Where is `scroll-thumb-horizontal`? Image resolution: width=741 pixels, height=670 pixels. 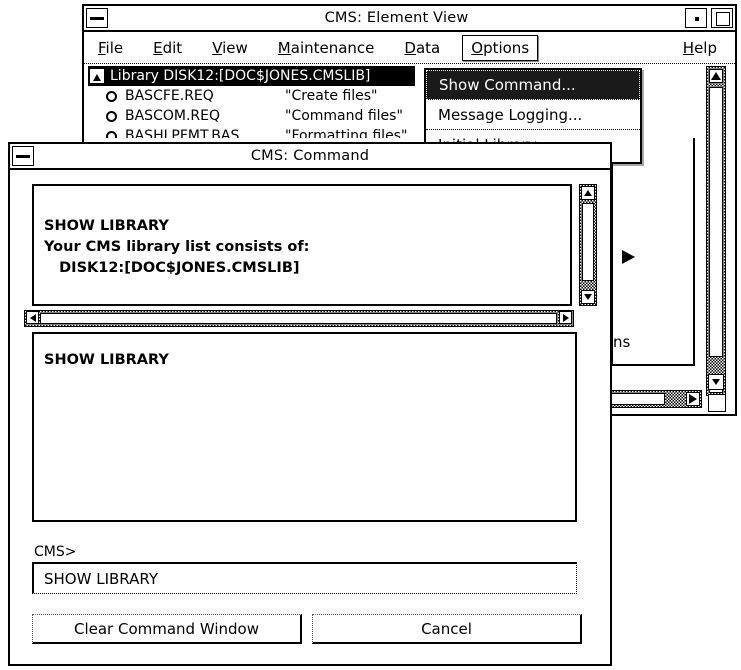
scroll-thumb-horizontal is located at coordinates (298, 318).